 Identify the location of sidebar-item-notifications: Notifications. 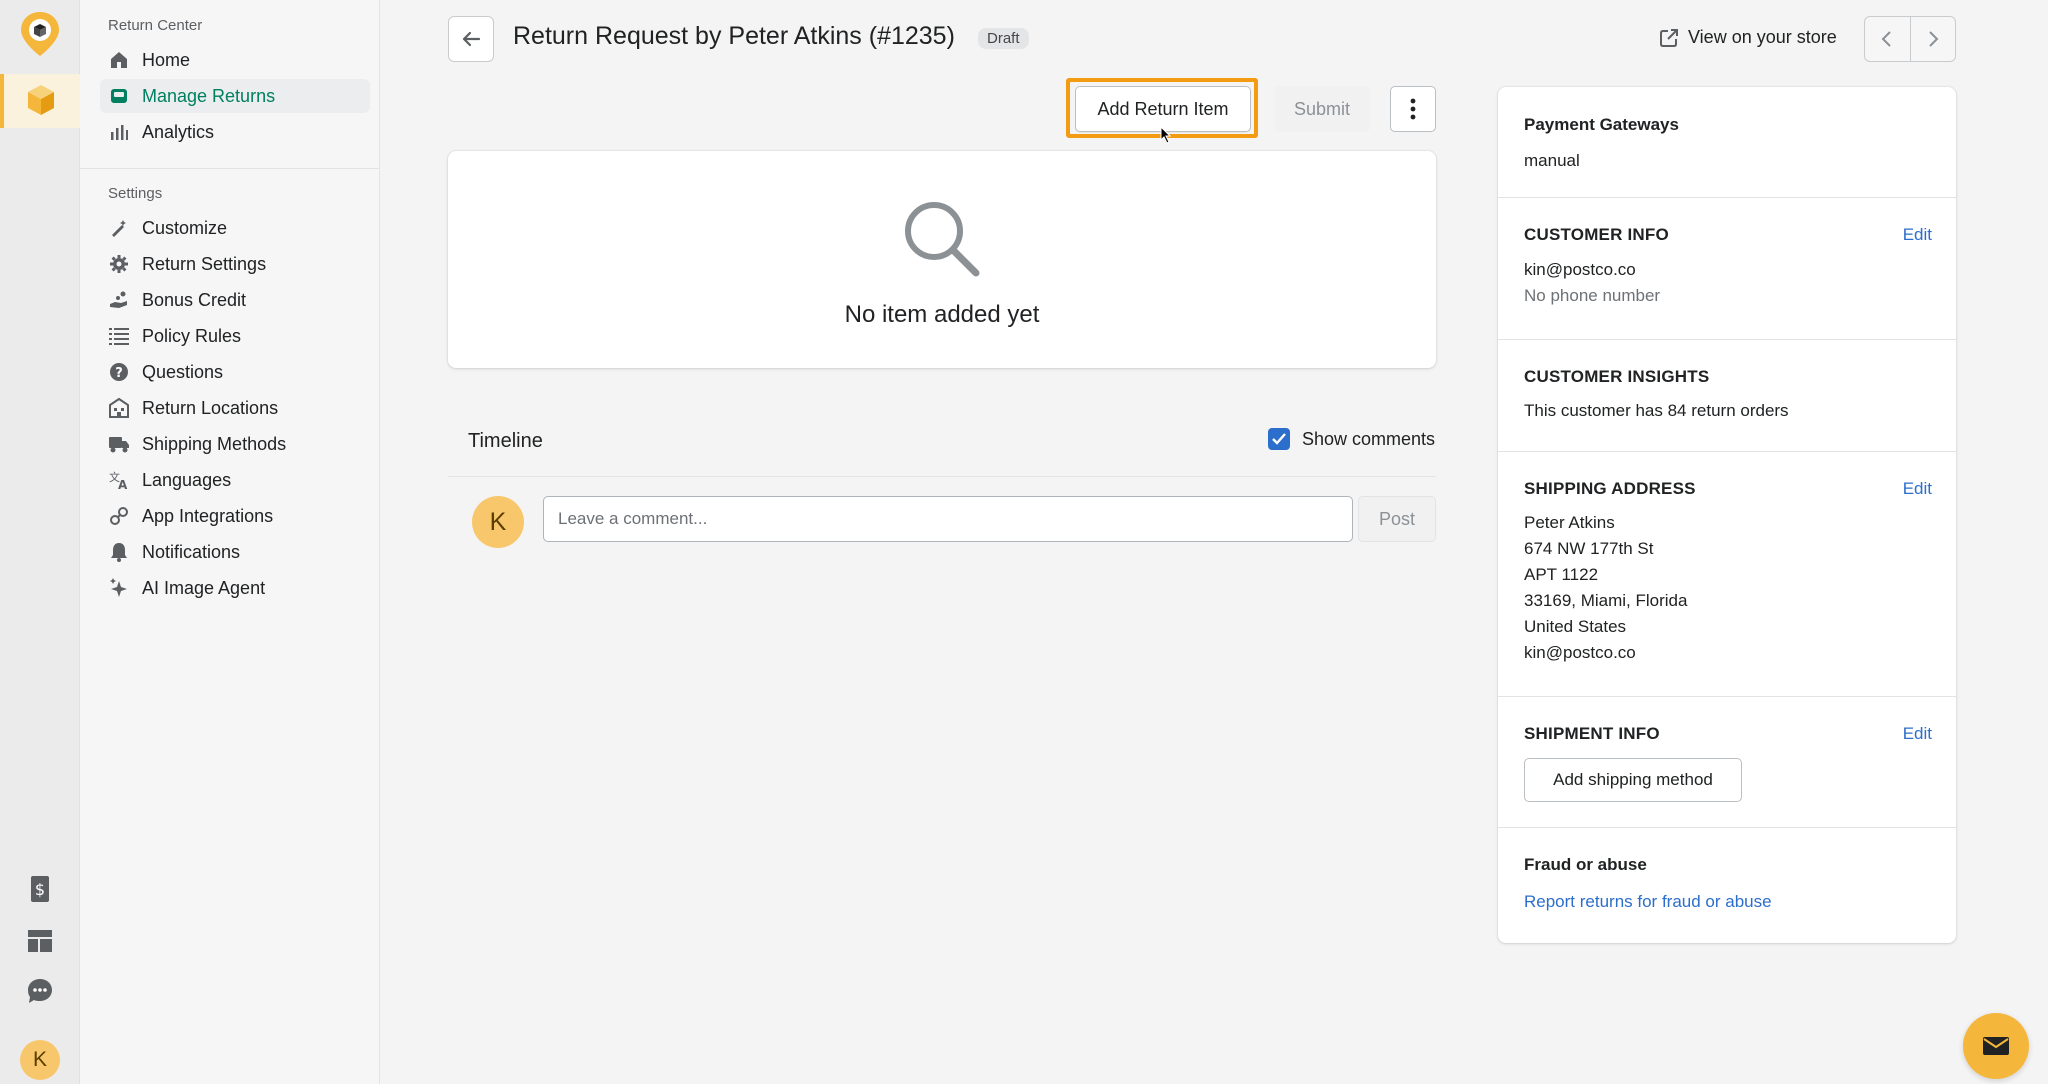
(235, 552).